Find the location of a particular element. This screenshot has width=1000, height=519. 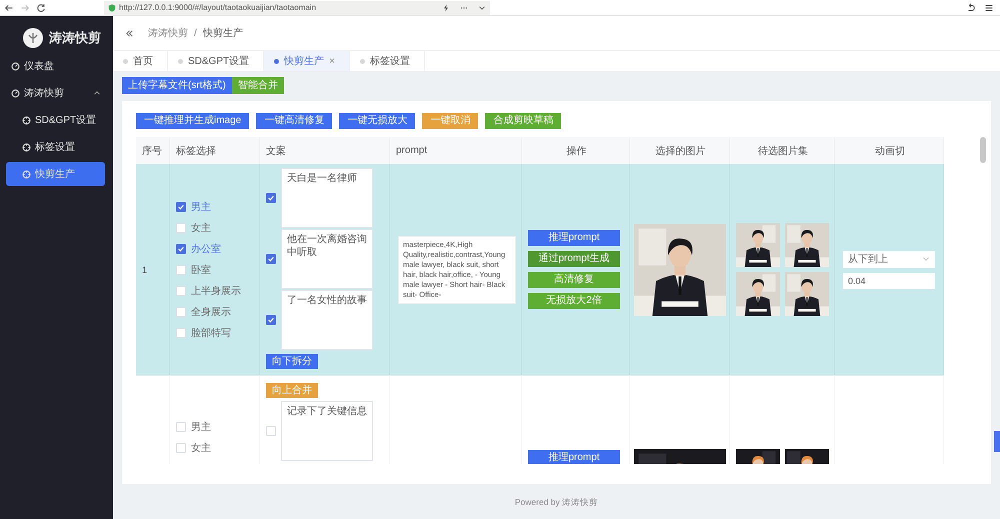

sidebar-label: 标签设置 is located at coordinates (55, 147).